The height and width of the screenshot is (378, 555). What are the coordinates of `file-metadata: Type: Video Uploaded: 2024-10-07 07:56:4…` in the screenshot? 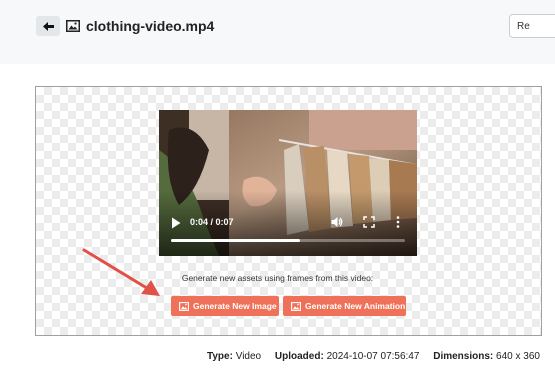 It's located at (373, 357).